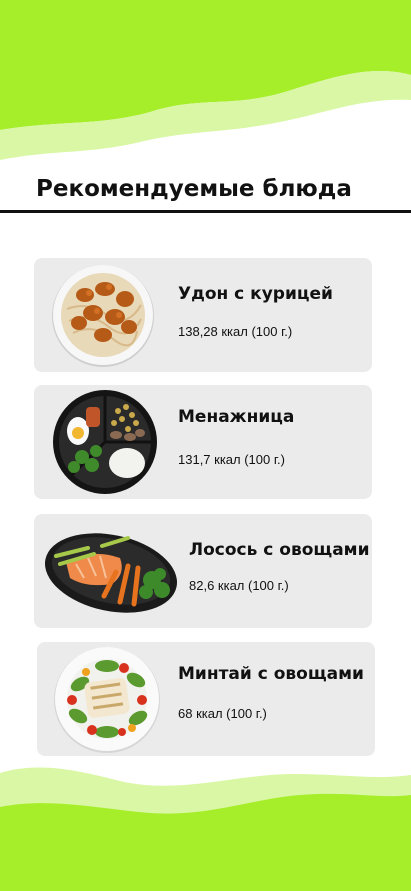  I want to click on pollock-salad-plate-image, so click(107, 700).